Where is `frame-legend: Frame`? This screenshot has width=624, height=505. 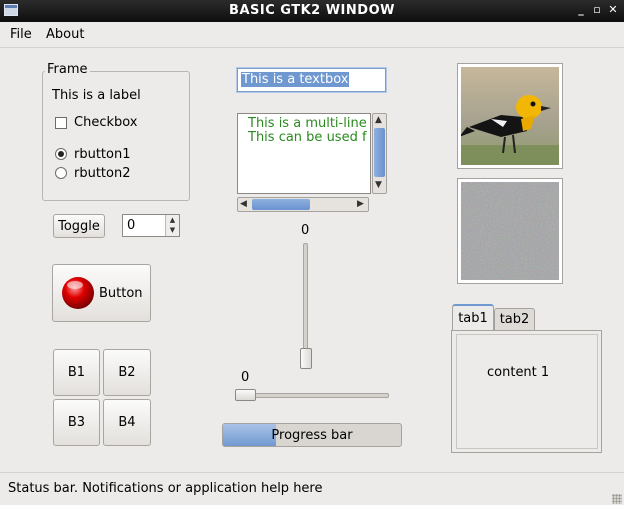 frame-legend: Frame is located at coordinates (67, 69).